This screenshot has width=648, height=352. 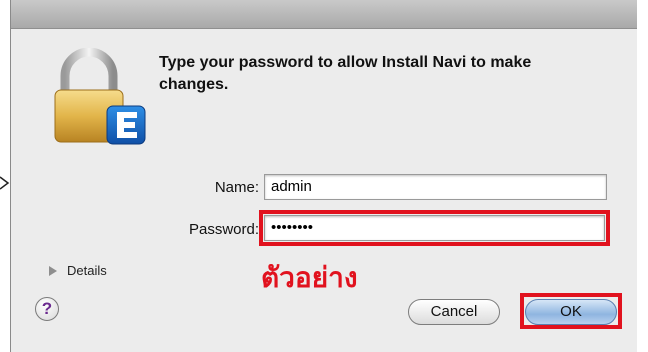 I want to click on details-disclosure: Details, so click(x=78, y=270).